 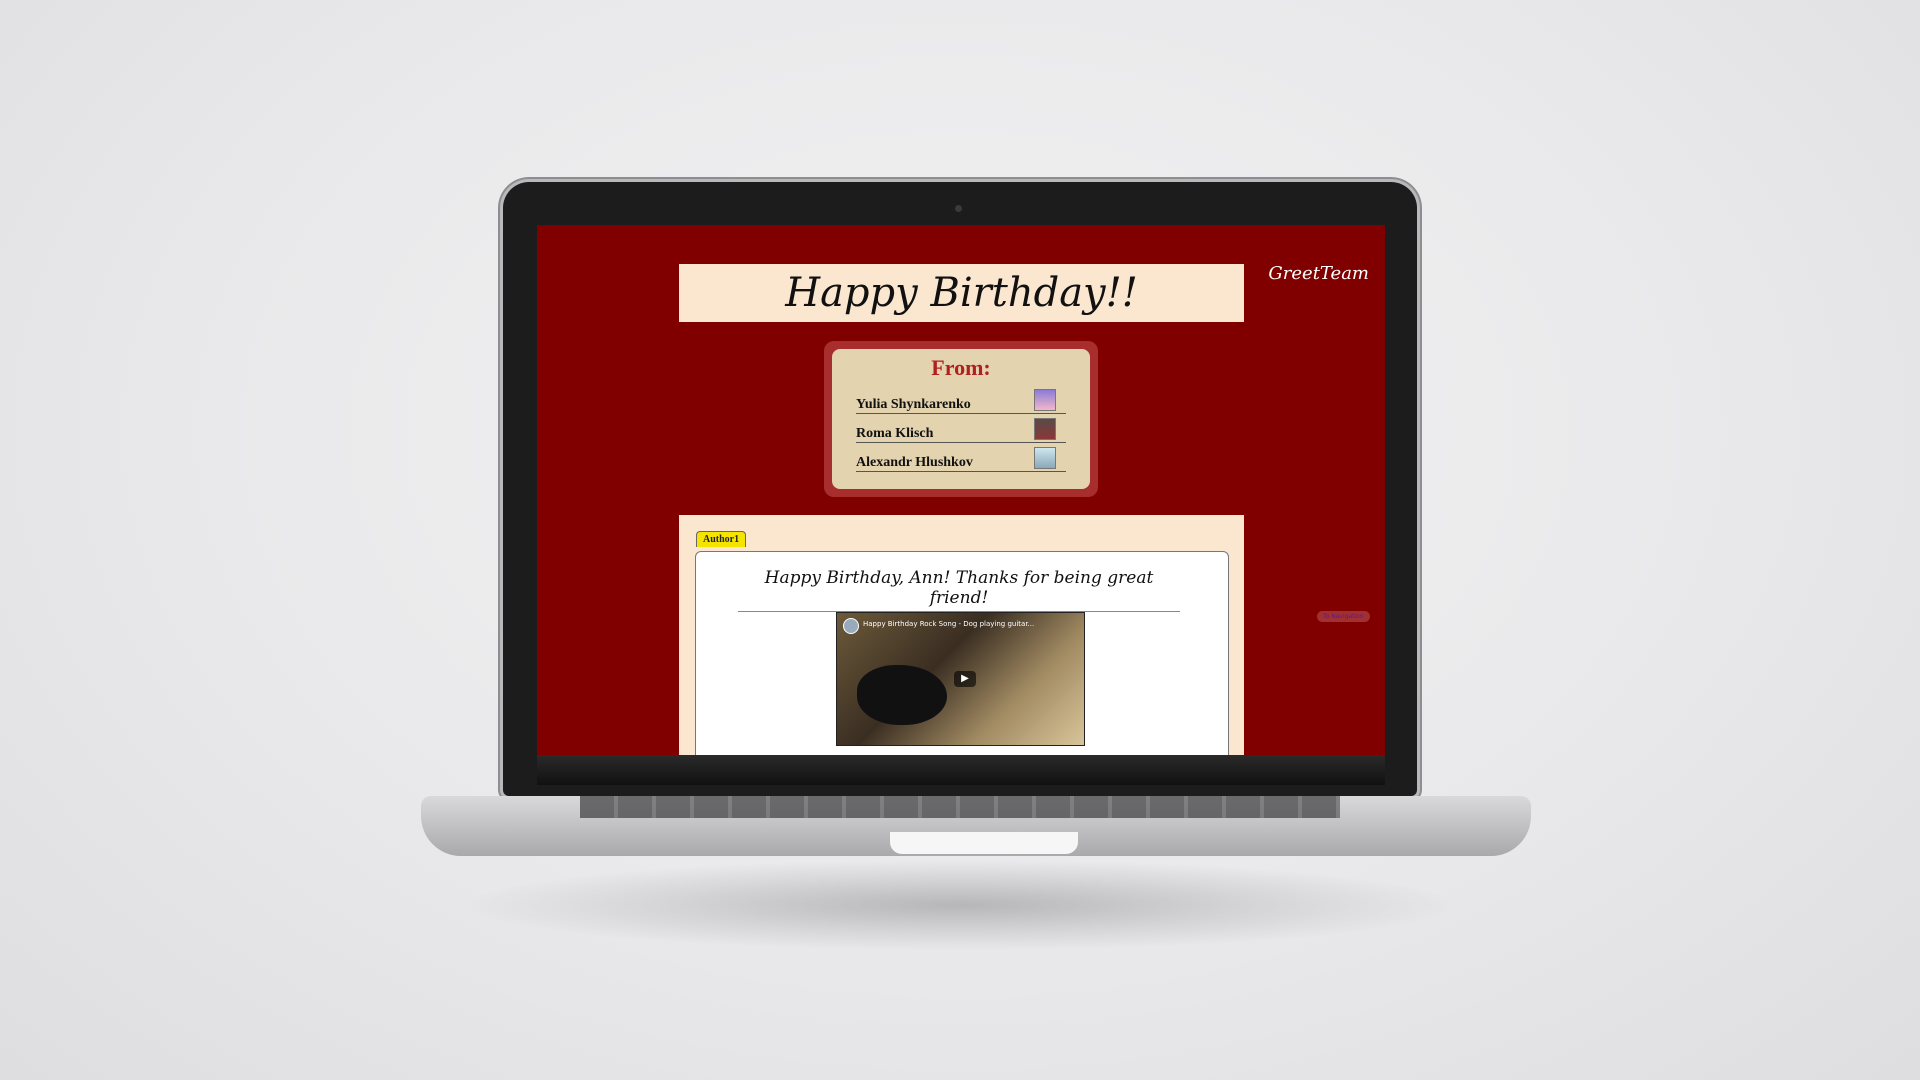 I want to click on guitar-image, so click(x=902, y=695).